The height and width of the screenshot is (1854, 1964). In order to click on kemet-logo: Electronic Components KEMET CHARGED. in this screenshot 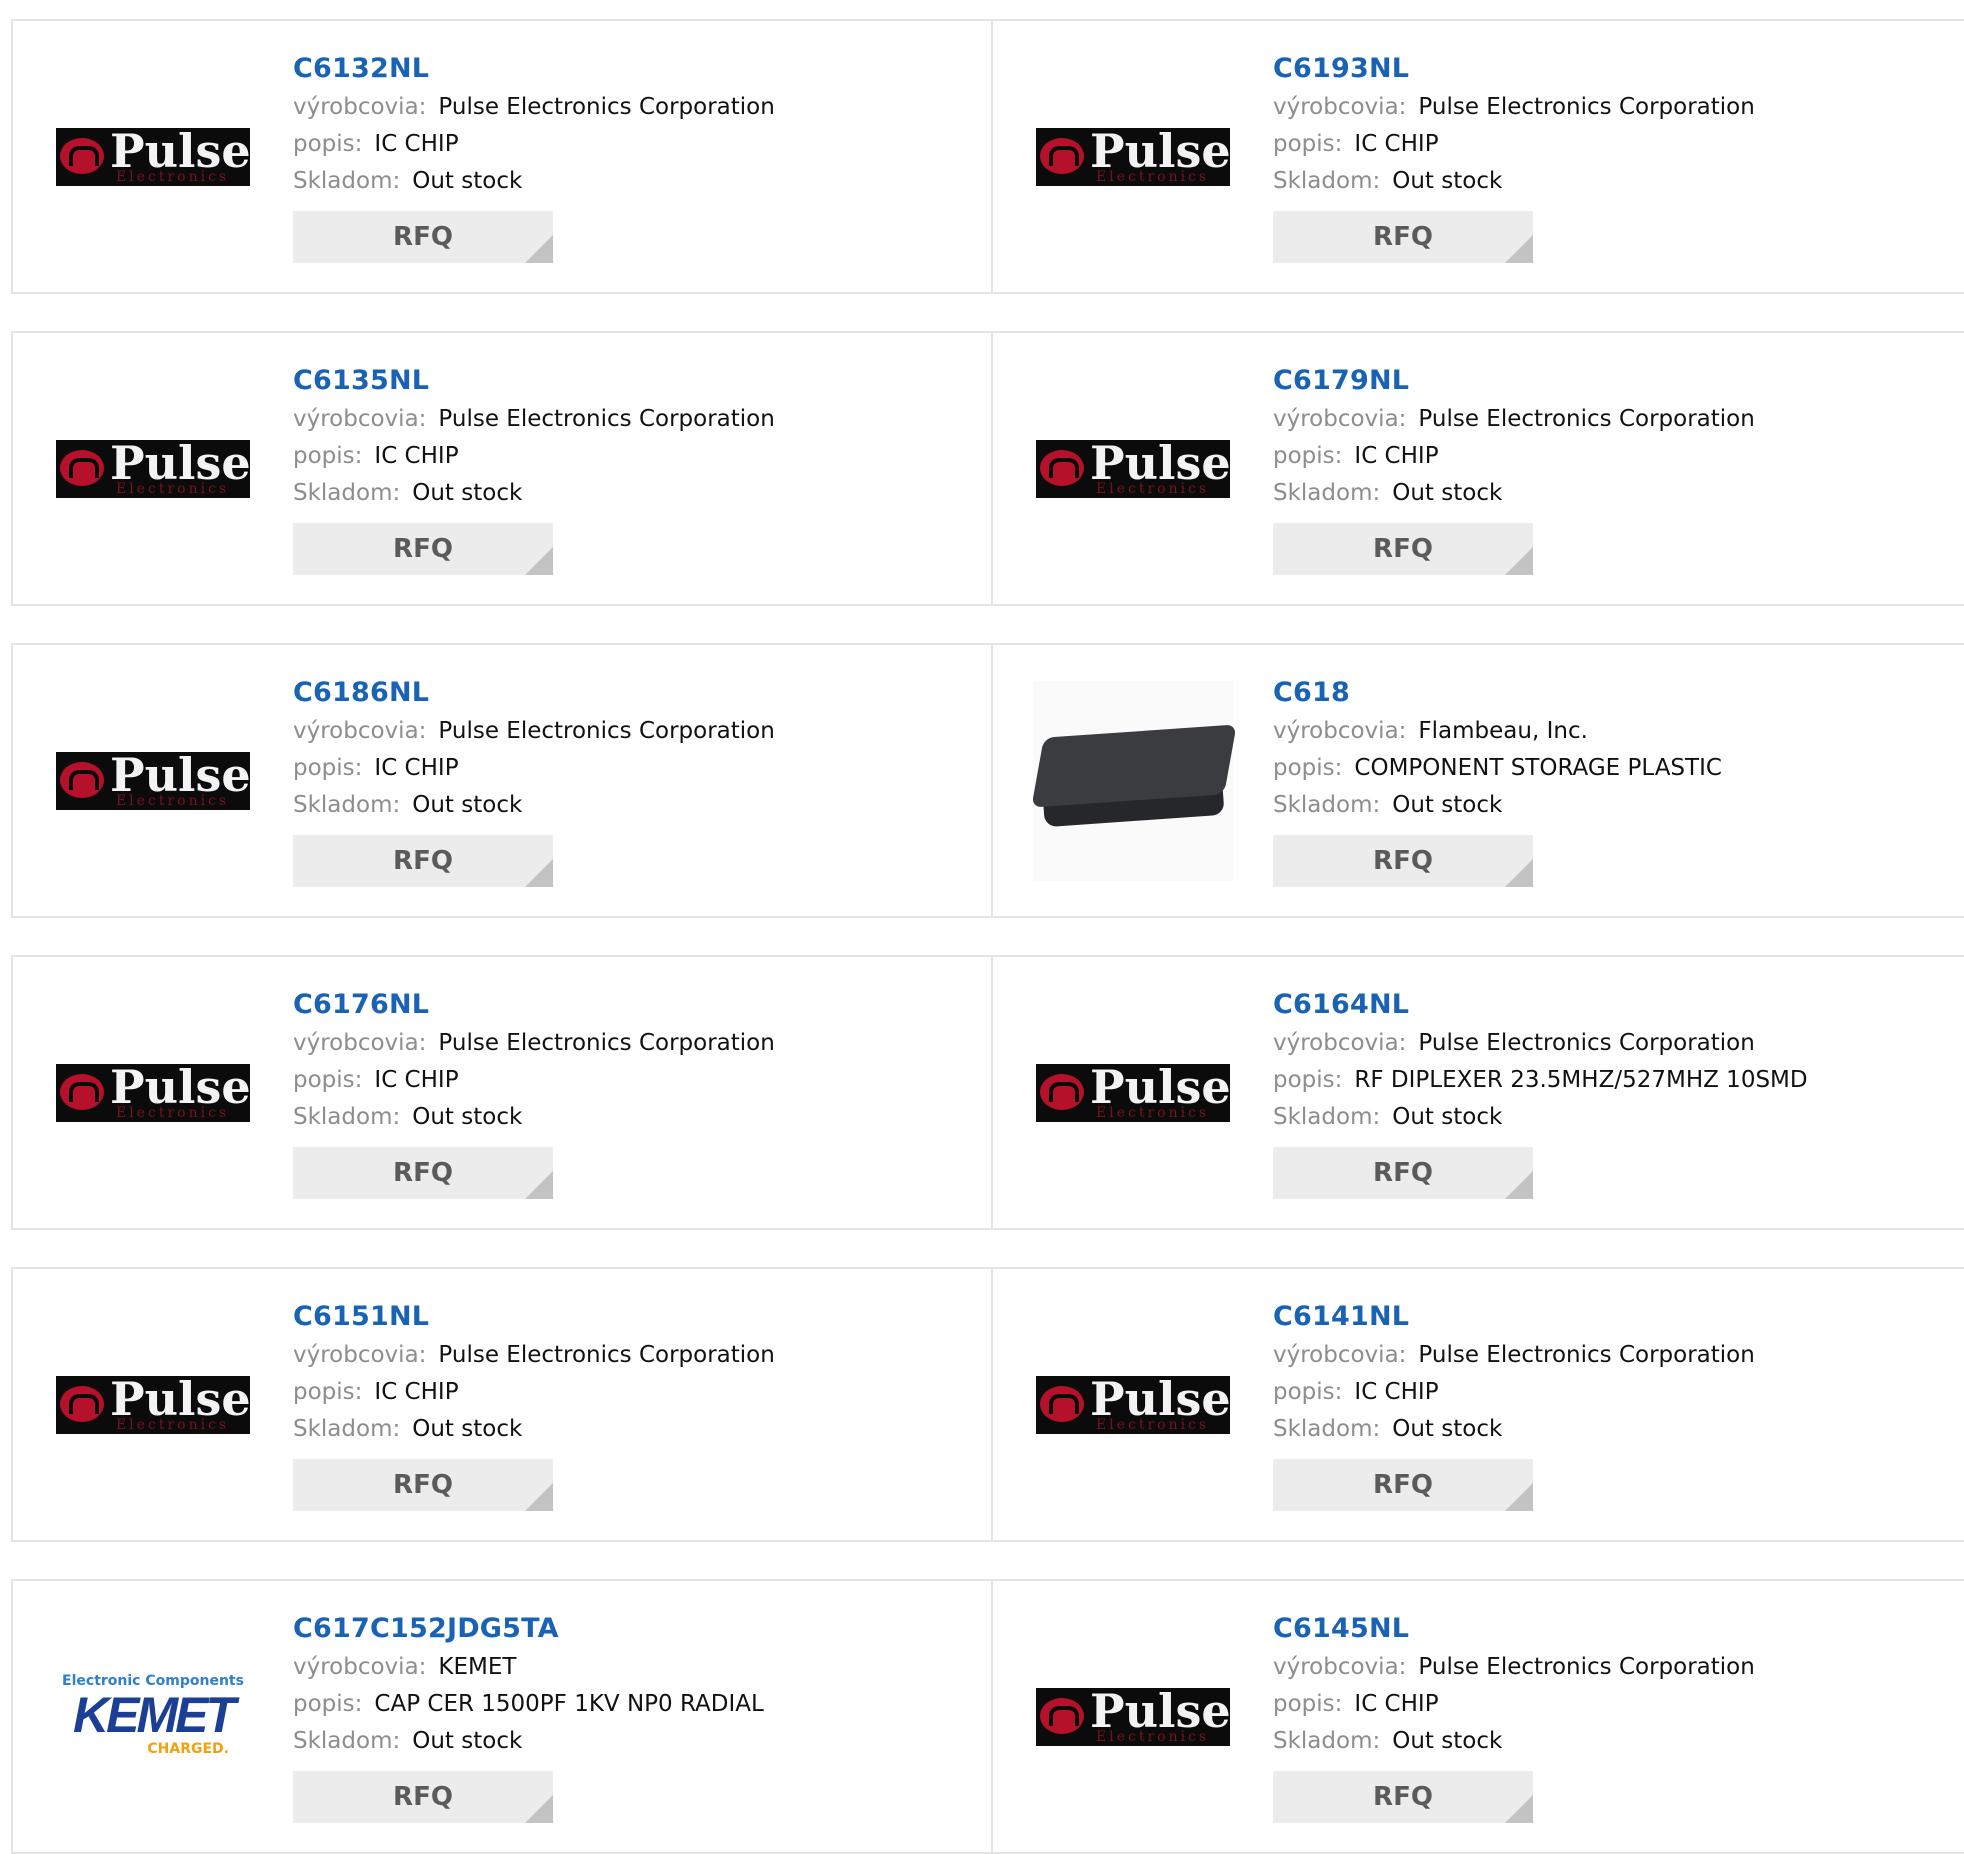, I will do `click(153, 1717)`.